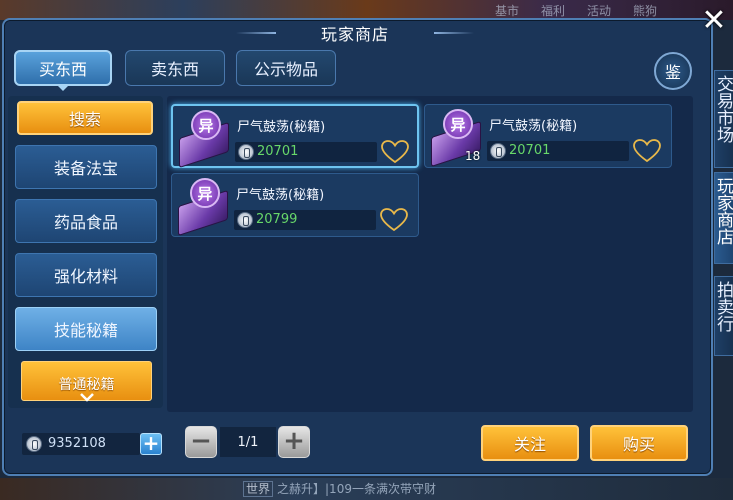 The height and width of the screenshot is (500, 733). What do you see at coordinates (305, 220) in the screenshot?
I see `price-box: 20799` at bounding box center [305, 220].